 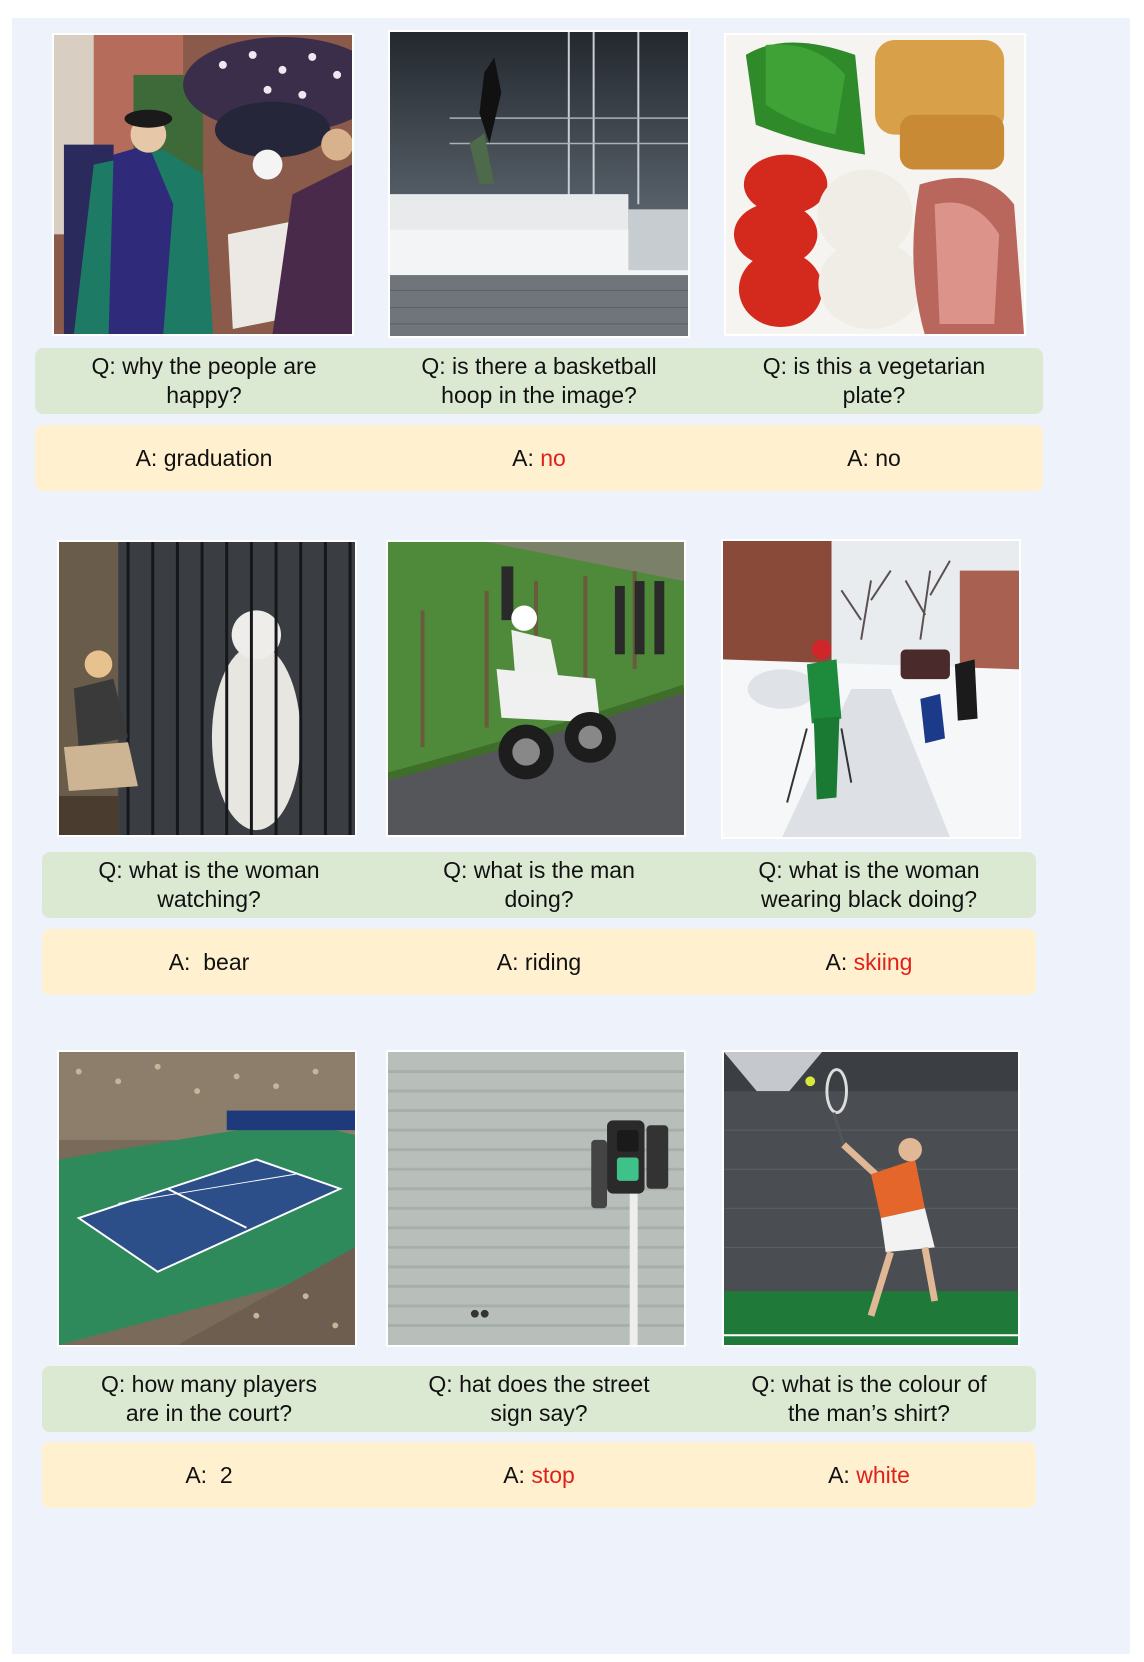 What do you see at coordinates (883, 961) in the screenshot?
I see `answer-value-wrong: skiing` at bounding box center [883, 961].